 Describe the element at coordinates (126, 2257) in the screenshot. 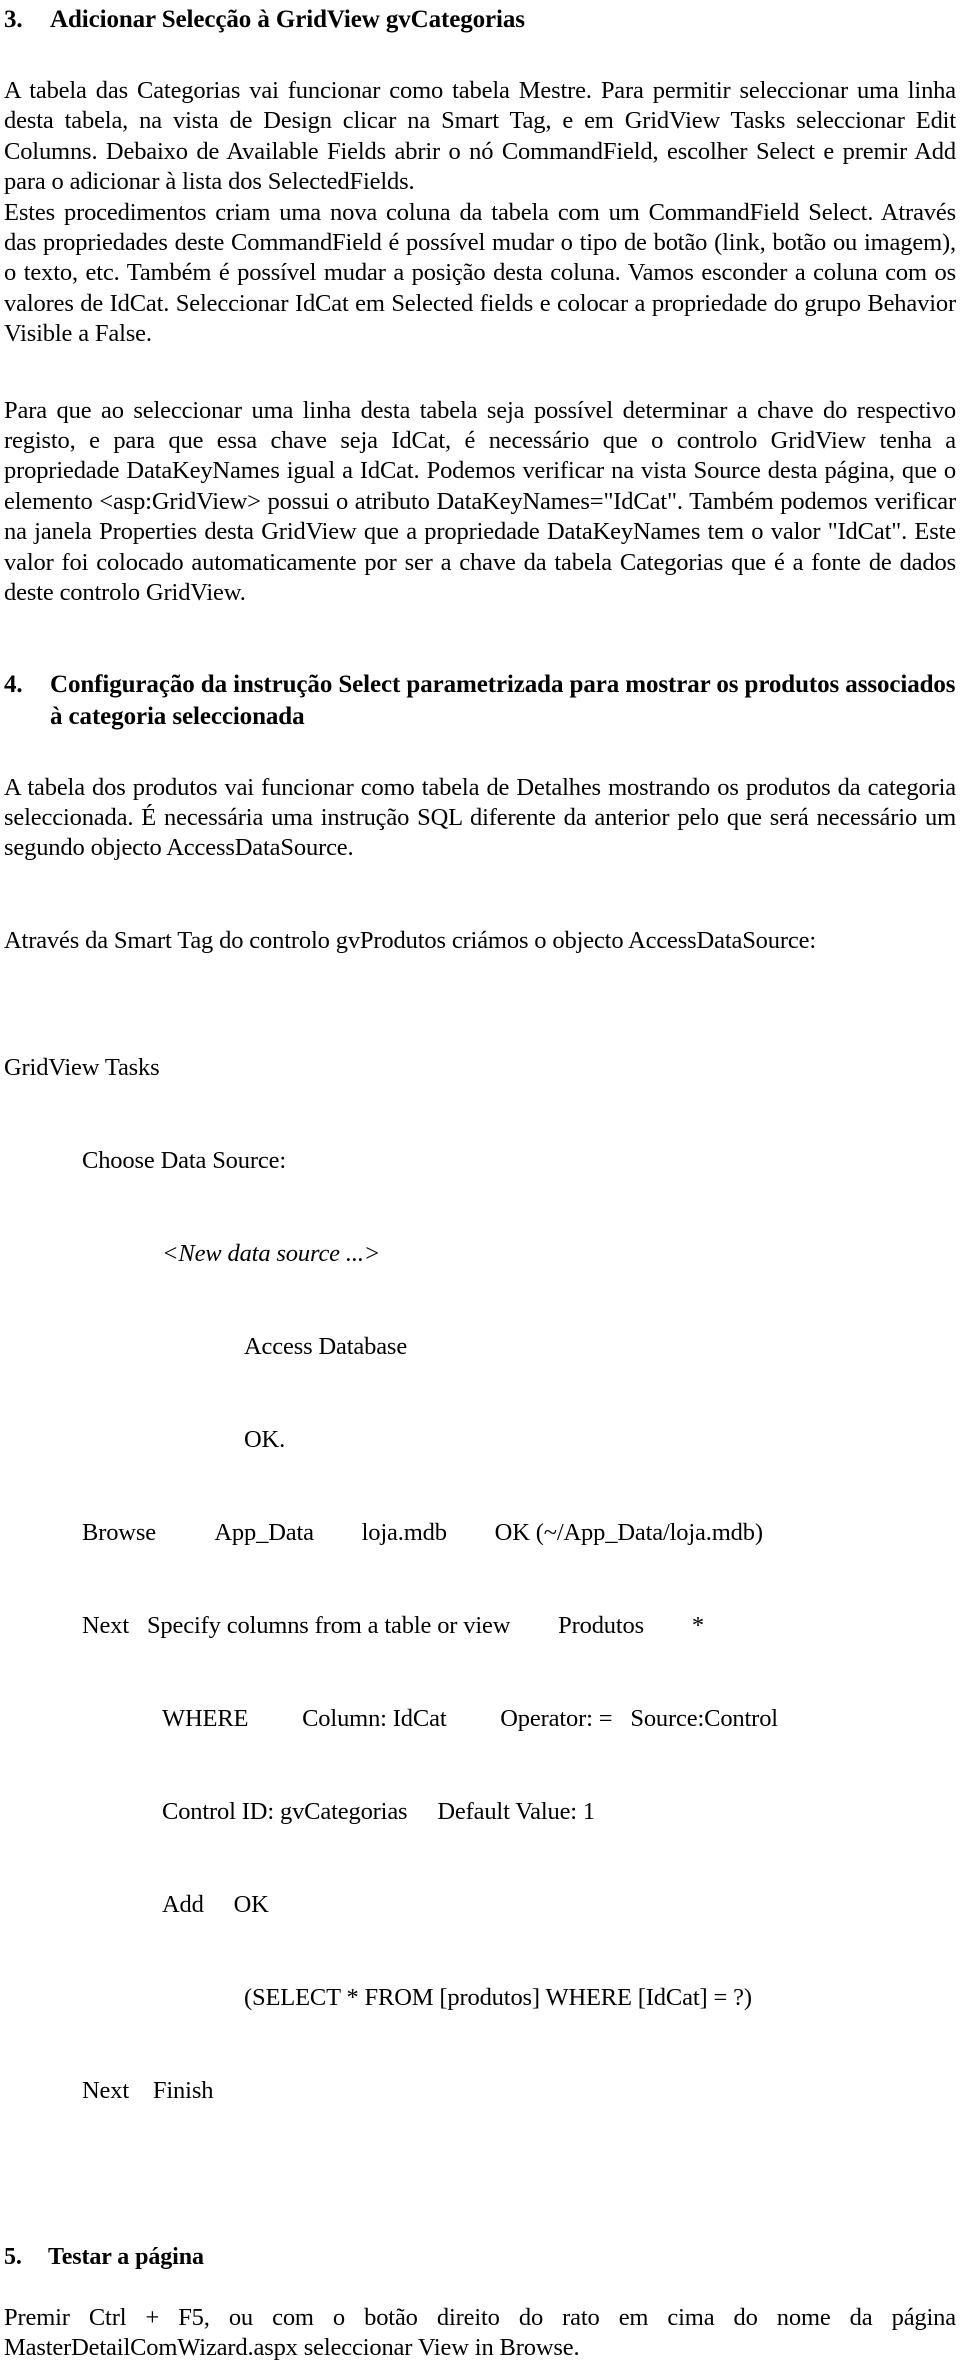

I see `section-5-title: Testar a página` at that location.